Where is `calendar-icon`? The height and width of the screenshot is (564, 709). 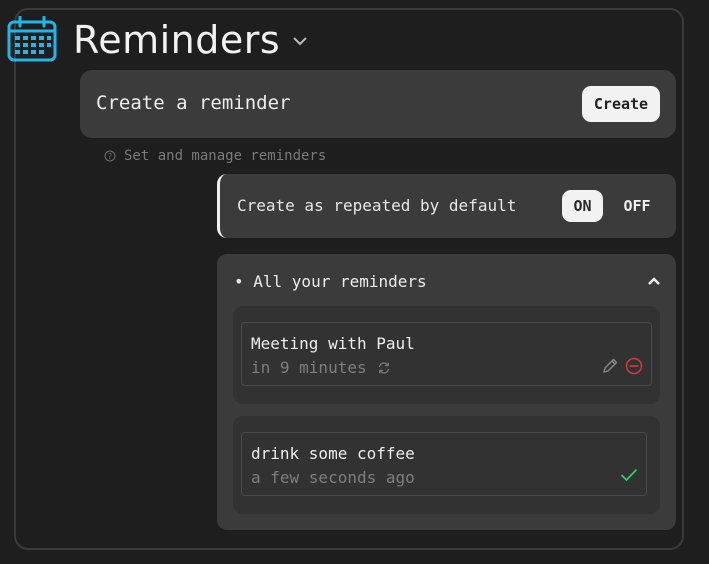
calendar-icon is located at coordinates (32, 39).